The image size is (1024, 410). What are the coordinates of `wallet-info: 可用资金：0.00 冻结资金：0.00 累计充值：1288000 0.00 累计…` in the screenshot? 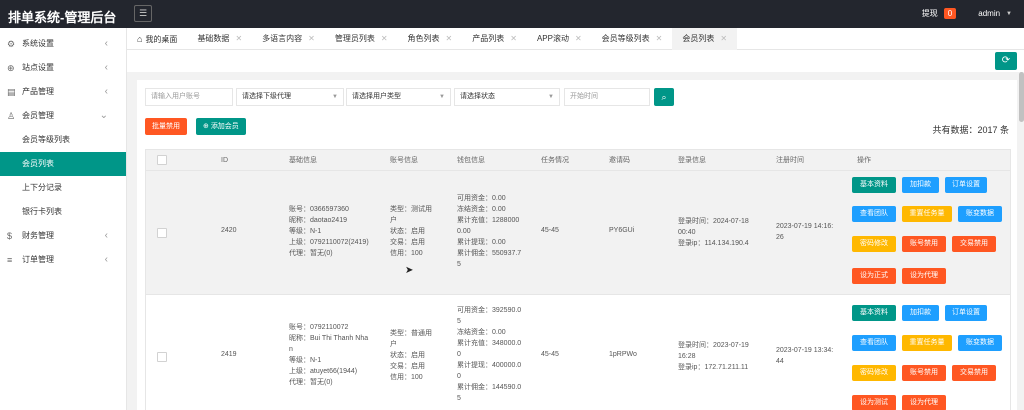 It's located at (489, 231).